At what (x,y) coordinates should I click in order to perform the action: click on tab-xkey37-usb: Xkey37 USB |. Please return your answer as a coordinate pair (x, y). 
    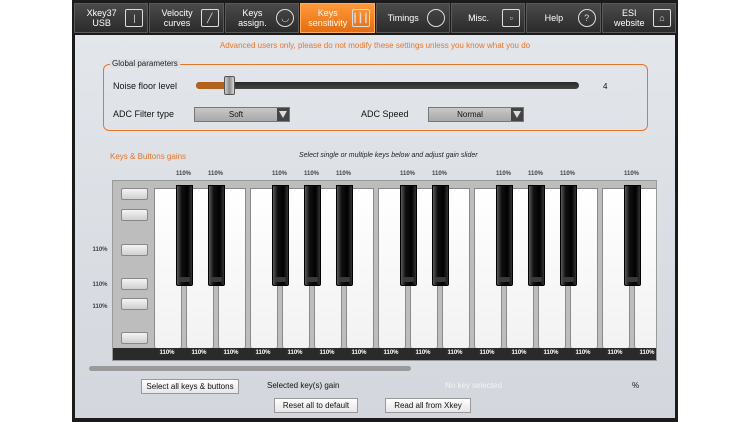
    Looking at the image, I should click on (111, 18).